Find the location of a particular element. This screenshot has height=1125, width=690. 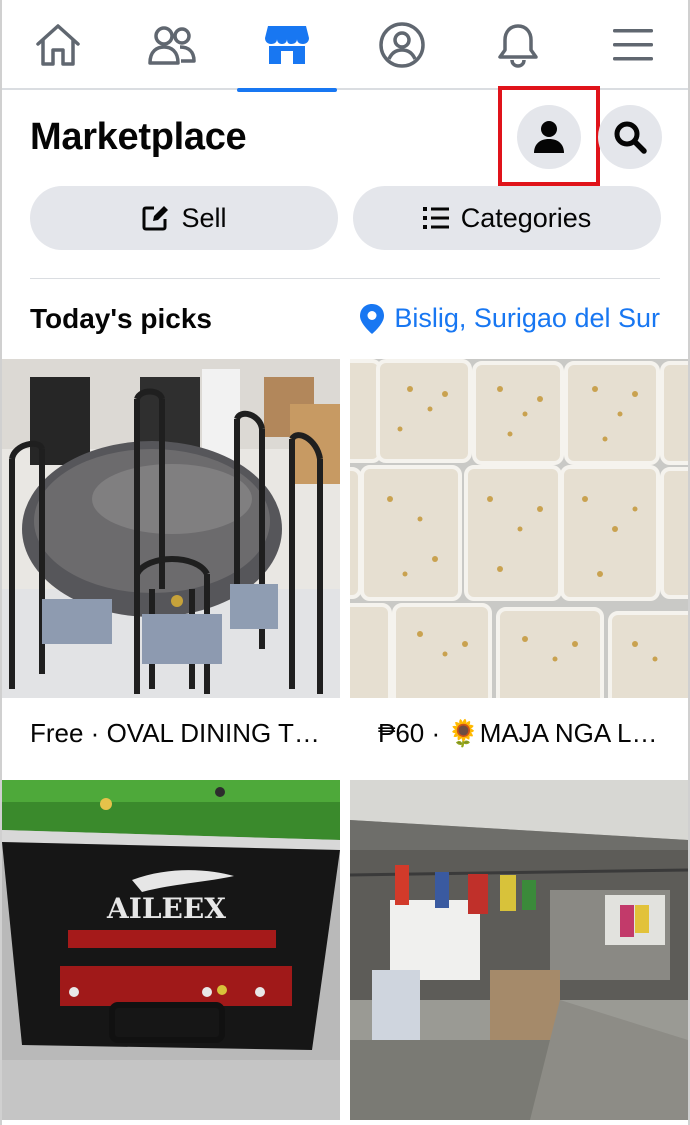

search-icon is located at coordinates (630, 137).